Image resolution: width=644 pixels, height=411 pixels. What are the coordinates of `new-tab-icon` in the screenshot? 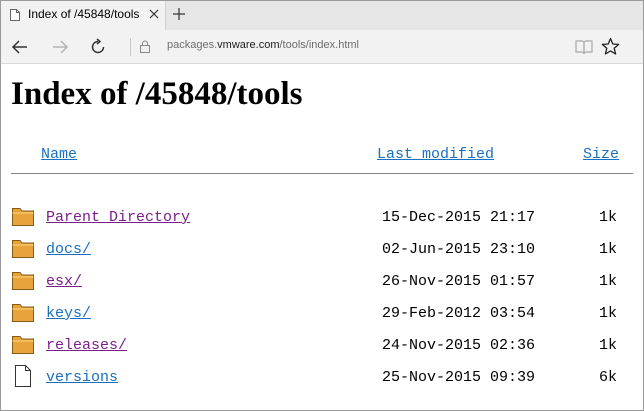 It's located at (179, 14).